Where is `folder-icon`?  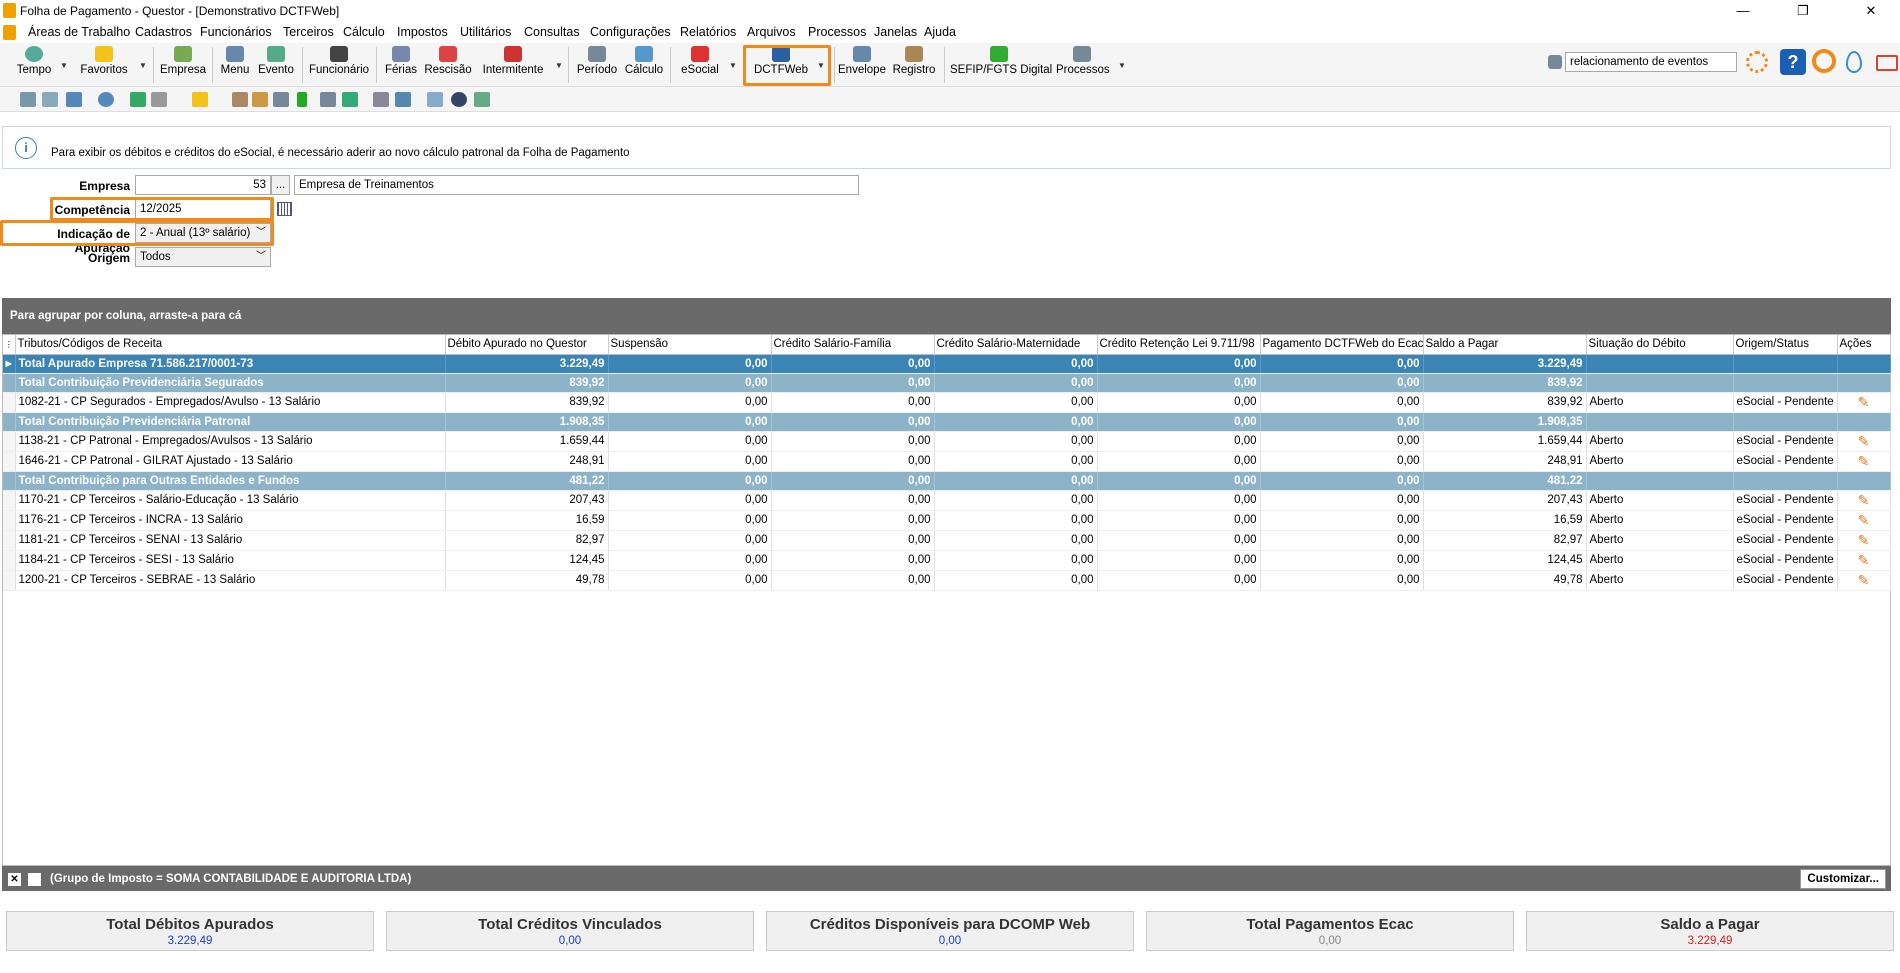
folder-icon is located at coordinates (260, 99).